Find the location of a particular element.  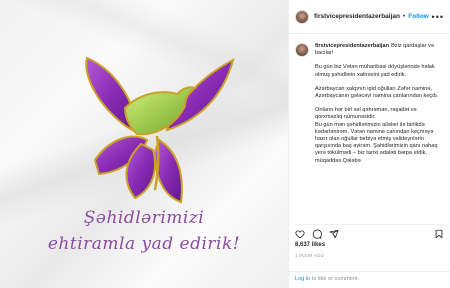

post-timestamp: 1 HOUR AGO is located at coordinates (309, 255).